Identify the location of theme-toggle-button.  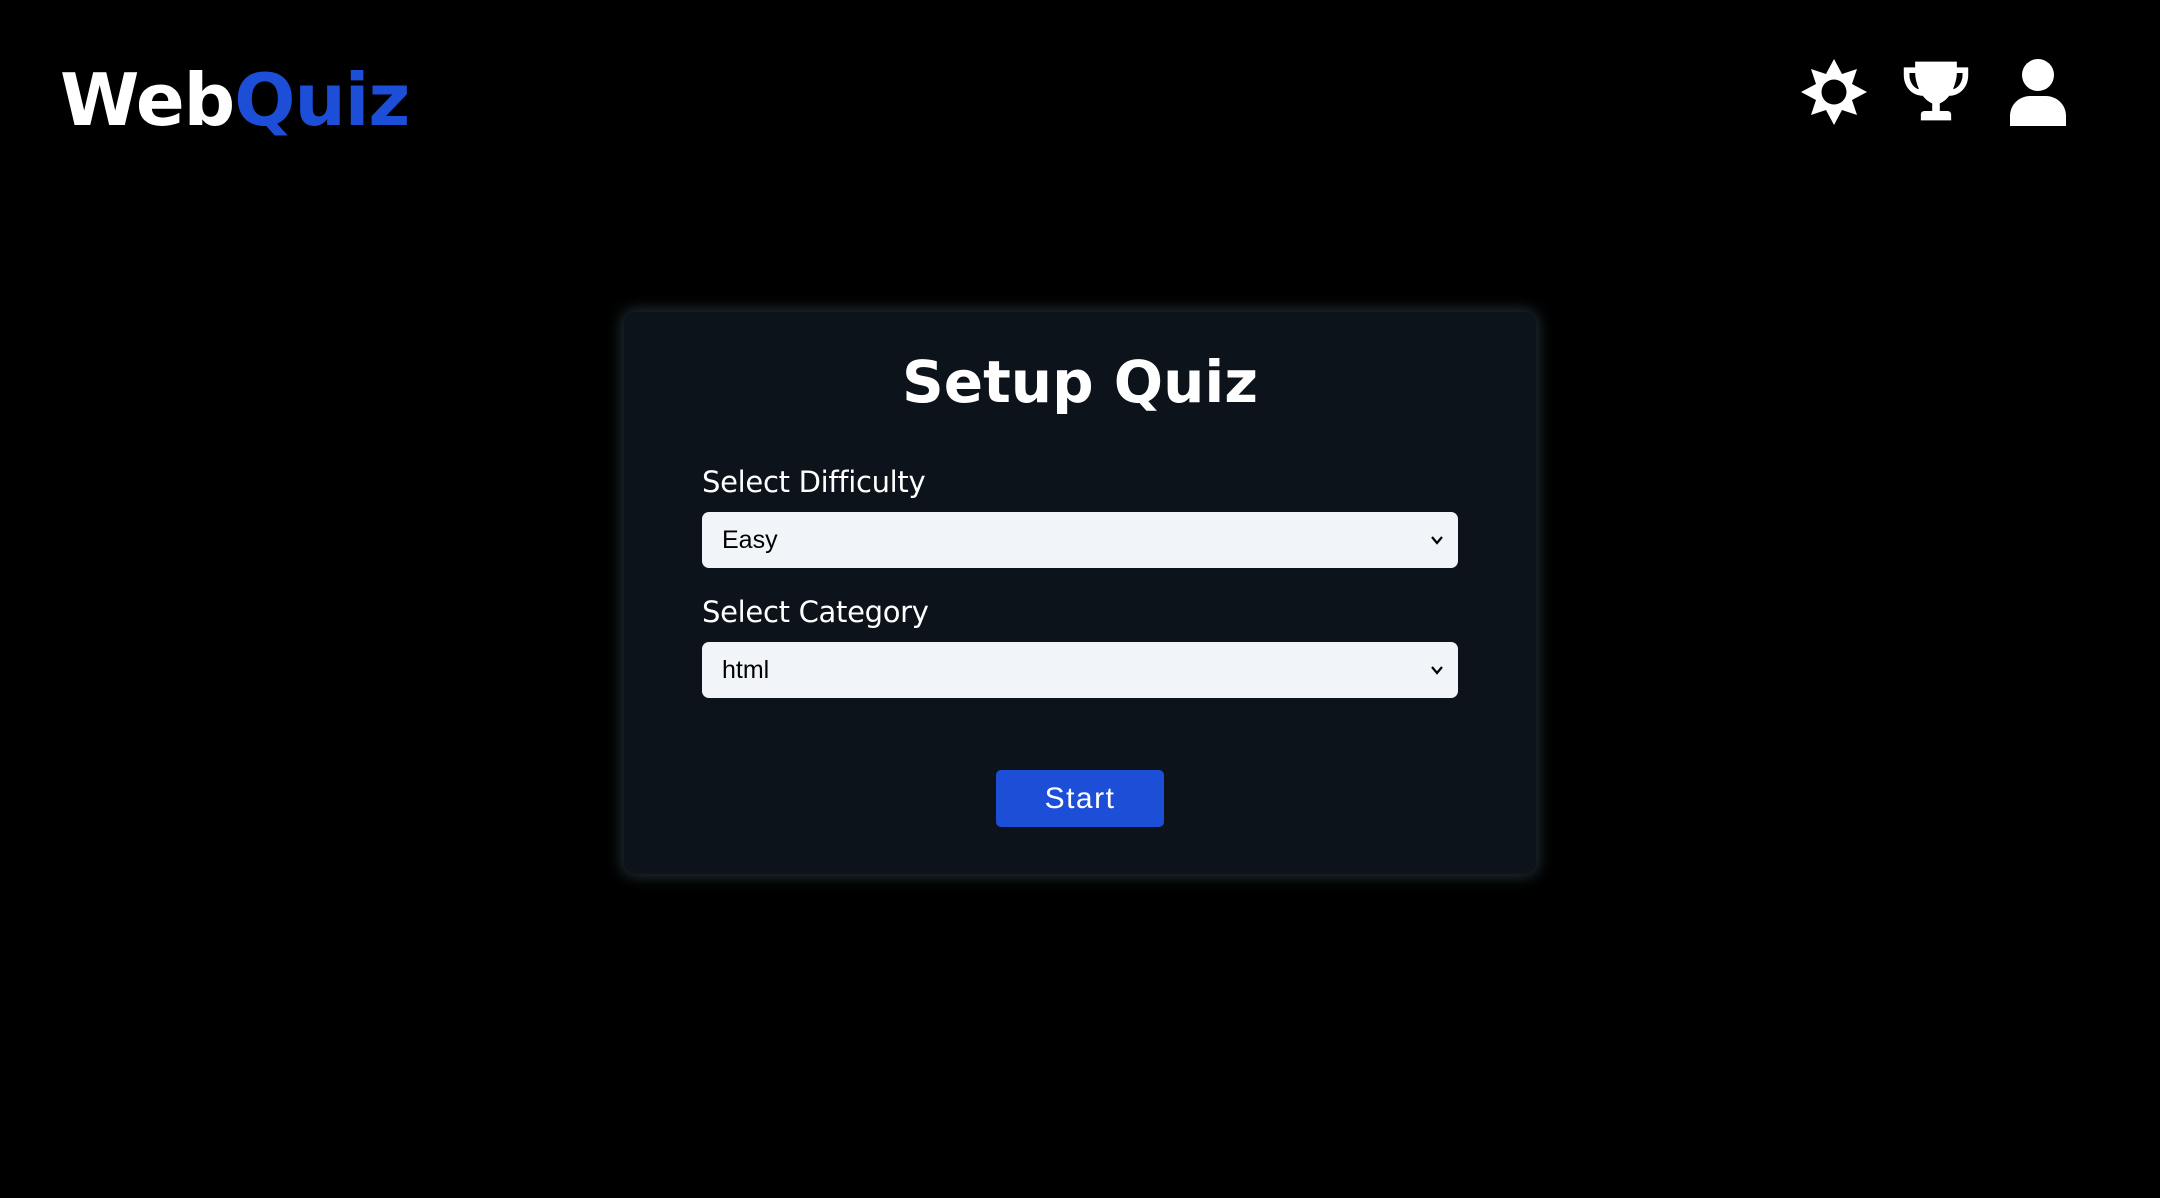
(1834, 92).